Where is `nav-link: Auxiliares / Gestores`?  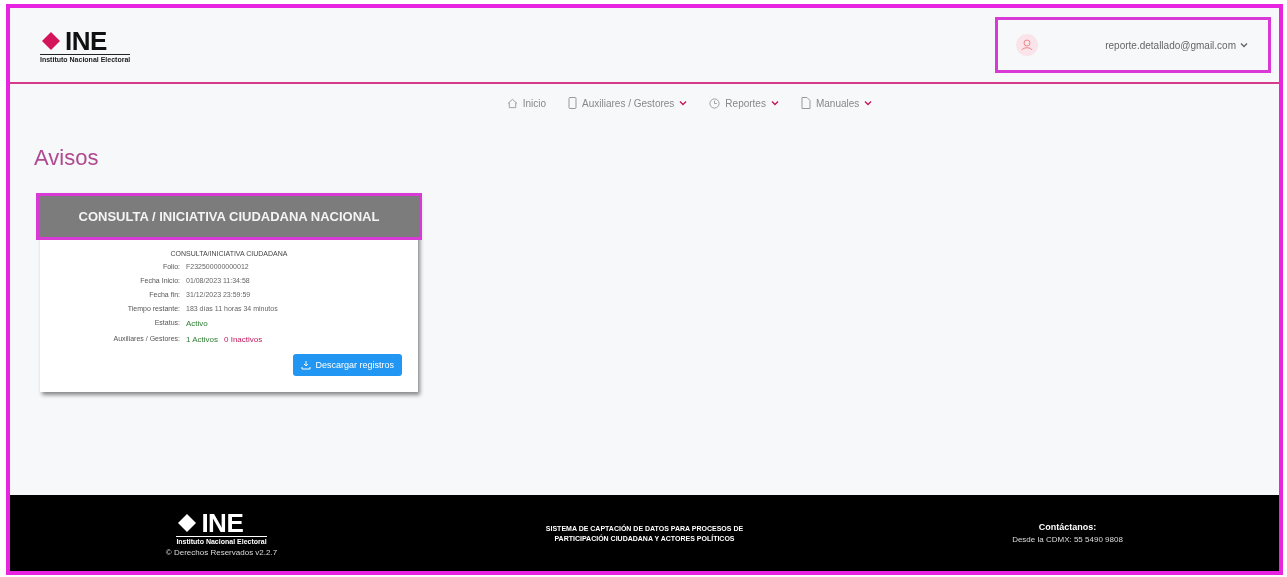
nav-link: Auxiliares / Gestores is located at coordinates (628, 103).